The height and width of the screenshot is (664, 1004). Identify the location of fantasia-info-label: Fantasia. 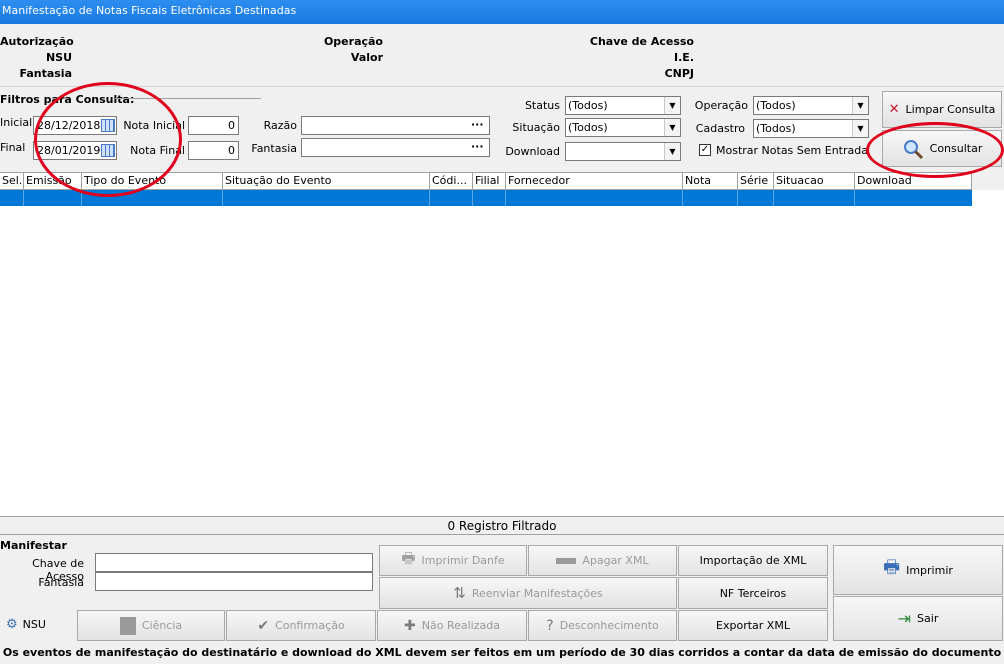
(45, 73).